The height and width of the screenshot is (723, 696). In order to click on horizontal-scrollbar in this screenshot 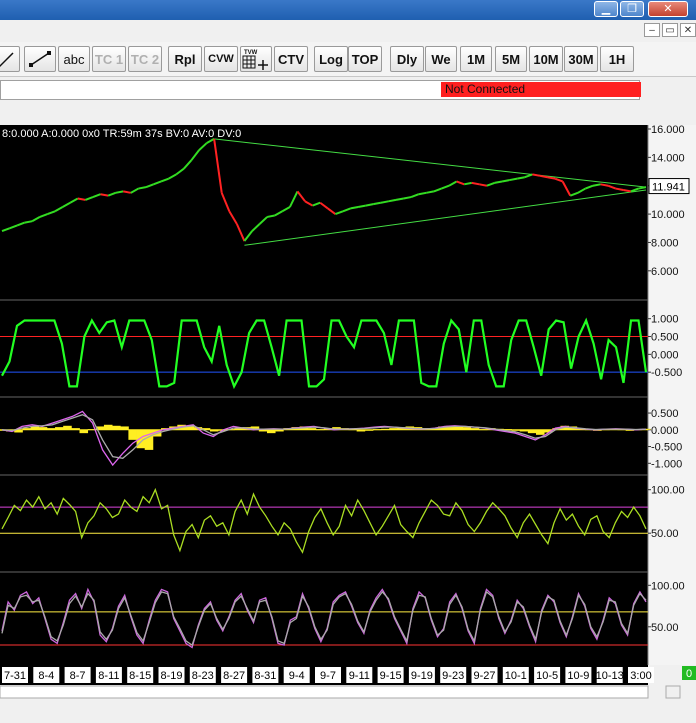, I will do `click(324, 692)`.